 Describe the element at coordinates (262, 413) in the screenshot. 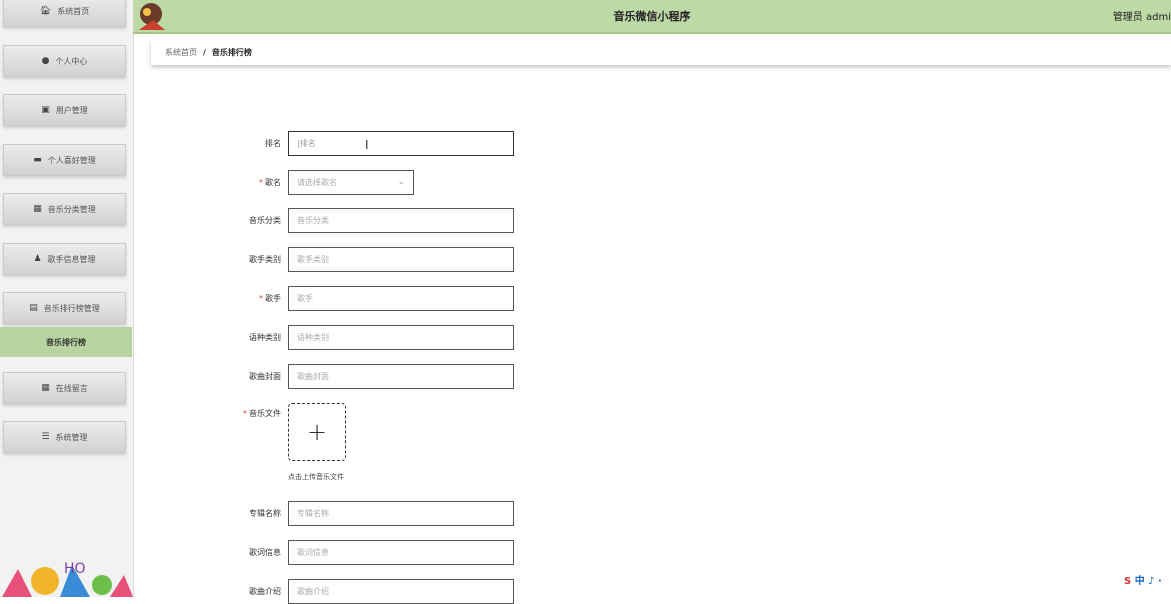

I see `music-file-label: * 音乐文件` at that location.